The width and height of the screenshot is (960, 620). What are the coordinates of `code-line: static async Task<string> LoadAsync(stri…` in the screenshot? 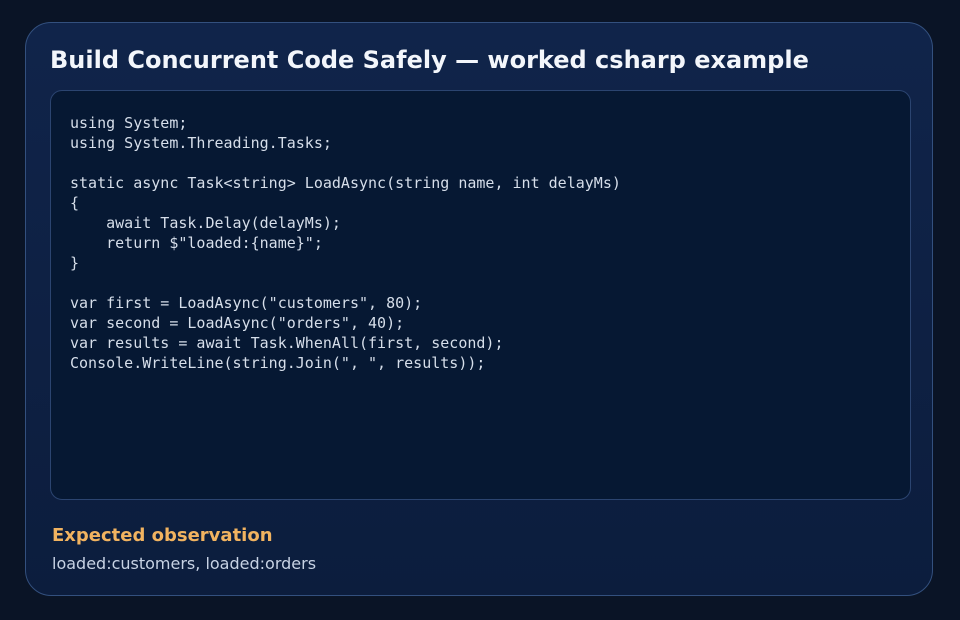 It's located at (345, 183).